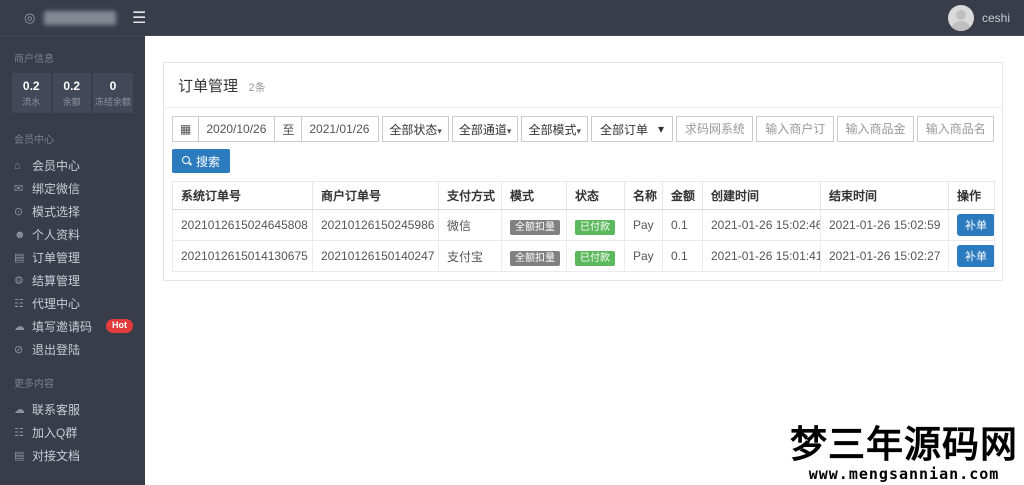 The image size is (1024, 485). What do you see at coordinates (884, 256) in the screenshot?
I see `cell-ended: 2021-01-26 15:02:27` at bounding box center [884, 256].